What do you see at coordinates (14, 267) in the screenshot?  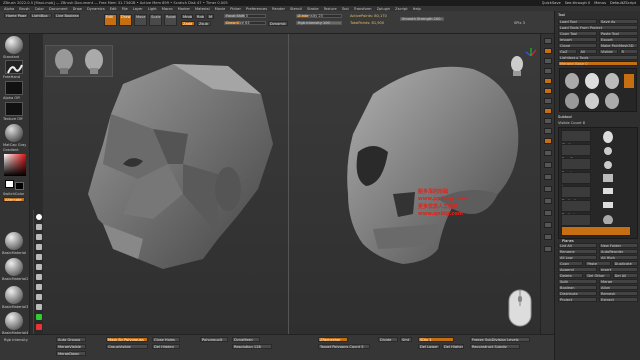 I see `basic-material-2-icon` at bounding box center [14, 267].